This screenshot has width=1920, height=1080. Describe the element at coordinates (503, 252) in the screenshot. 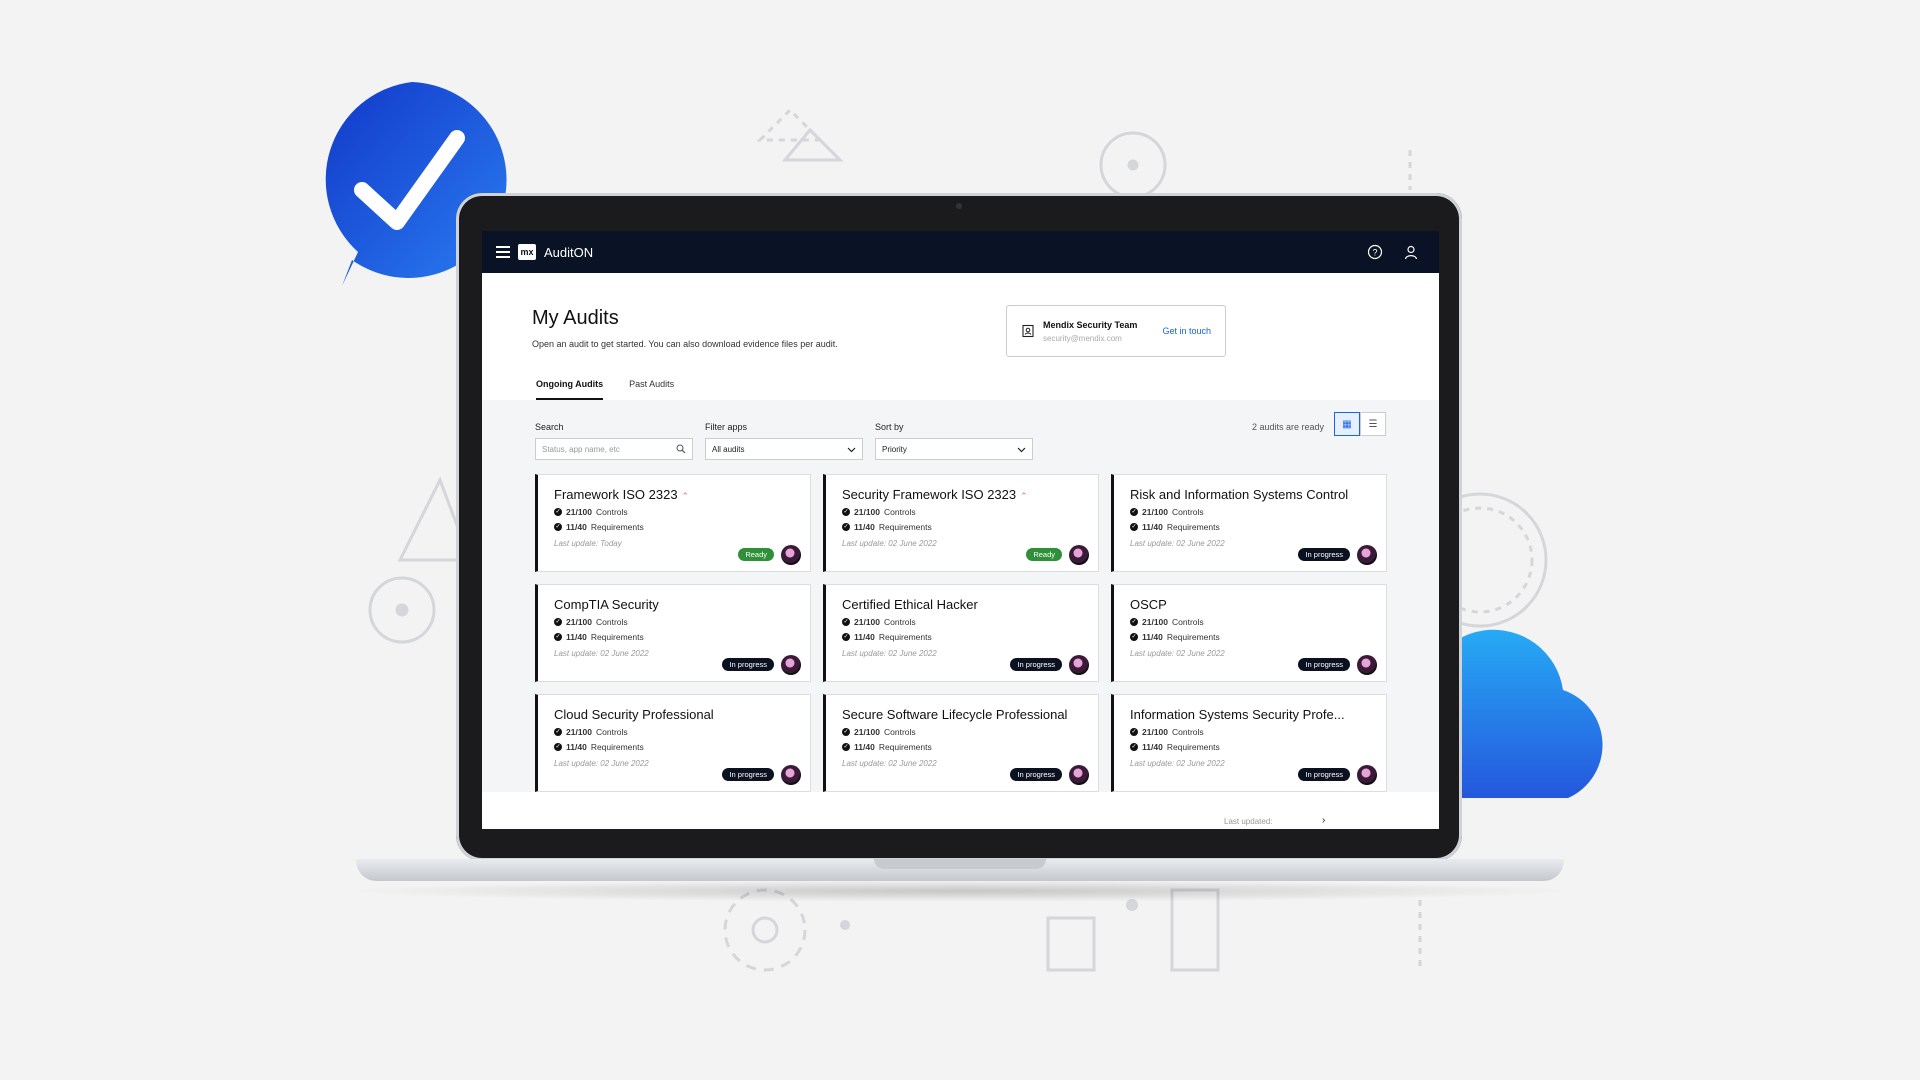

I see `hamburger-menu-icon` at that location.